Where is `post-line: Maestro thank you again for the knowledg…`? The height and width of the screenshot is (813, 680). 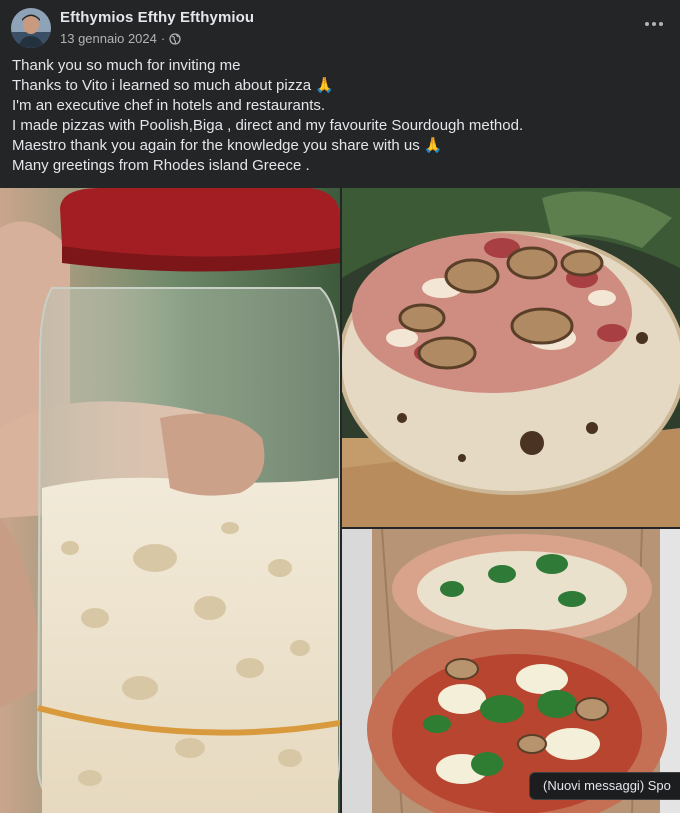
post-line: Maestro thank you again for the knowledg… is located at coordinates (227, 145).